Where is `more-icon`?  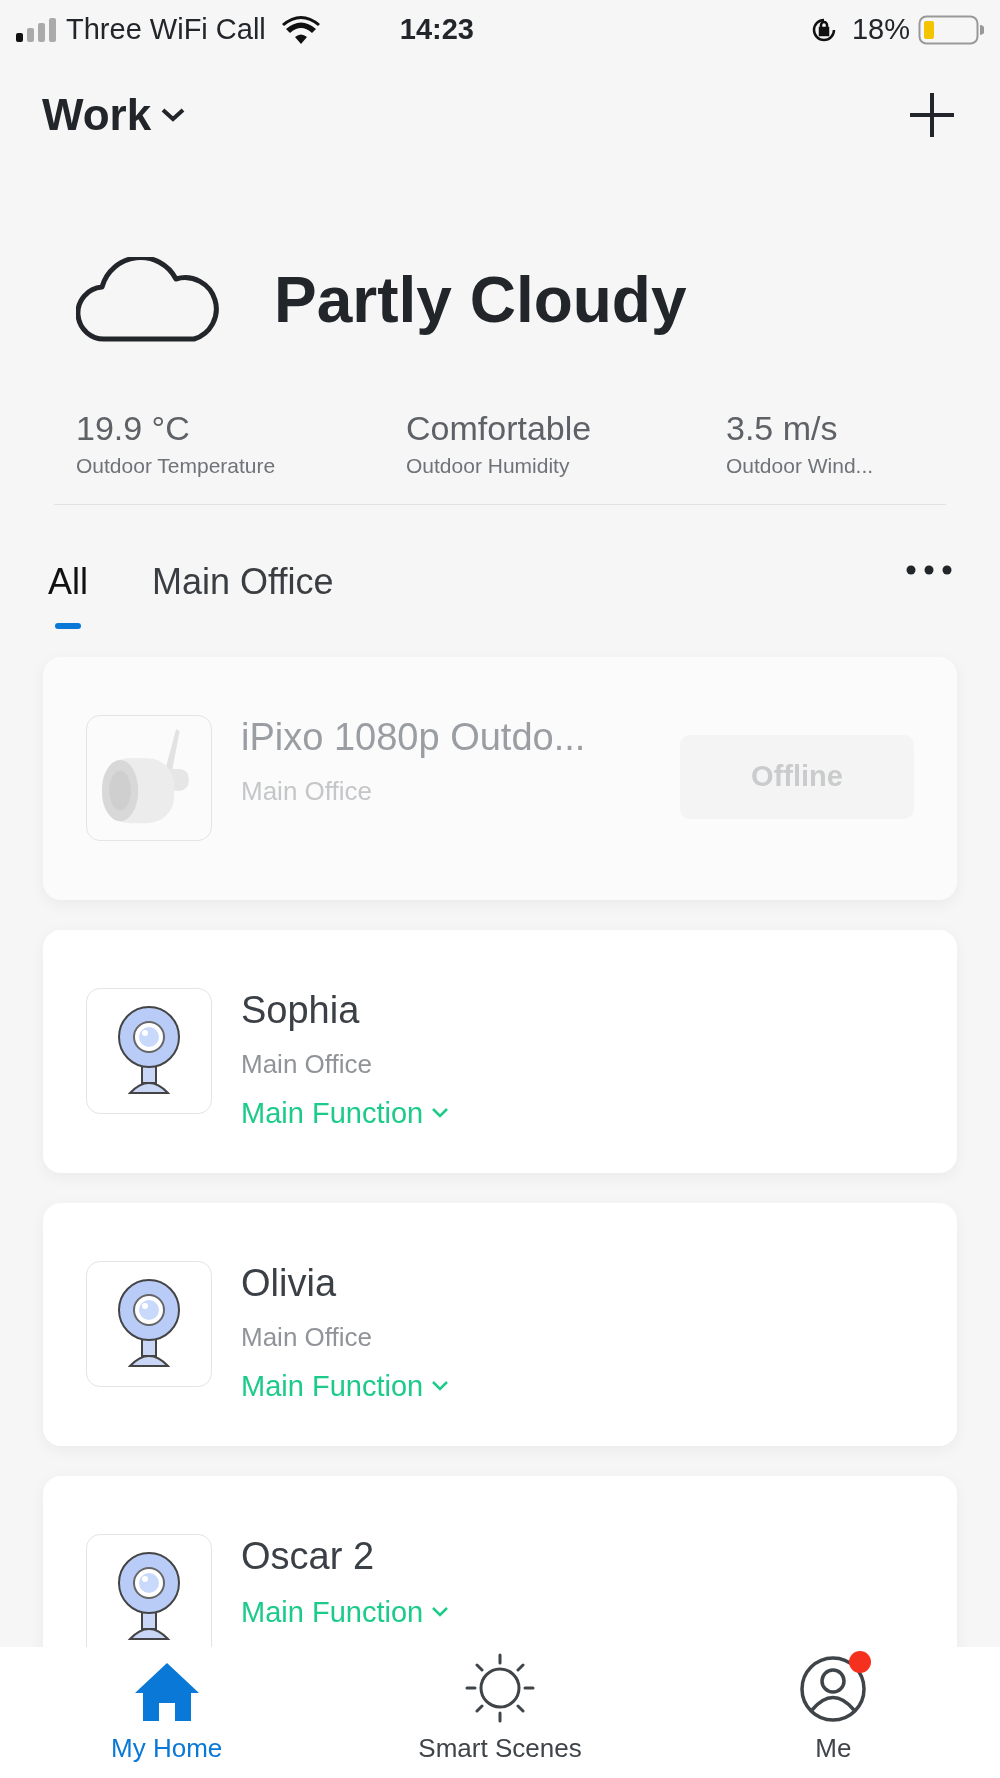
more-icon is located at coordinates (929, 569).